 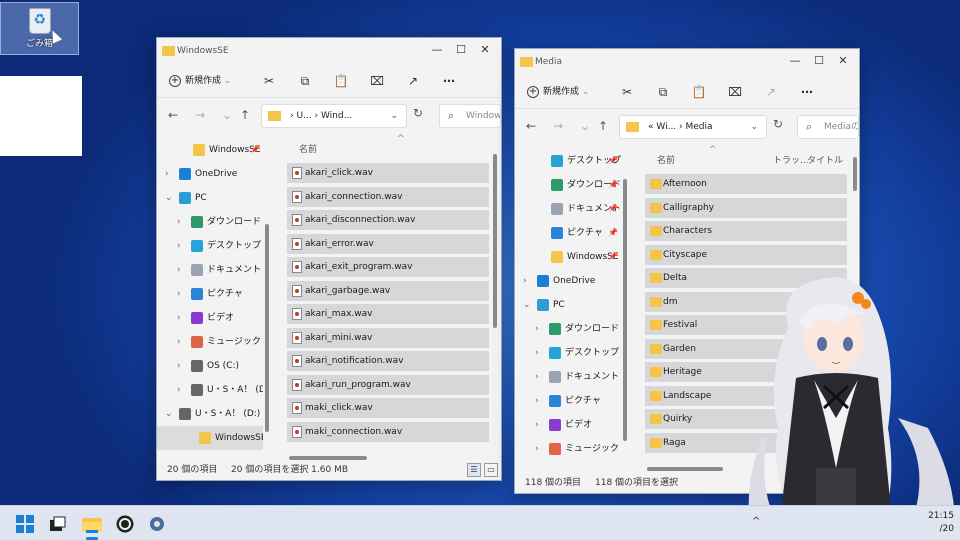 What do you see at coordinates (125, 524) in the screenshot?
I see `obs-icon` at bounding box center [125, 524].